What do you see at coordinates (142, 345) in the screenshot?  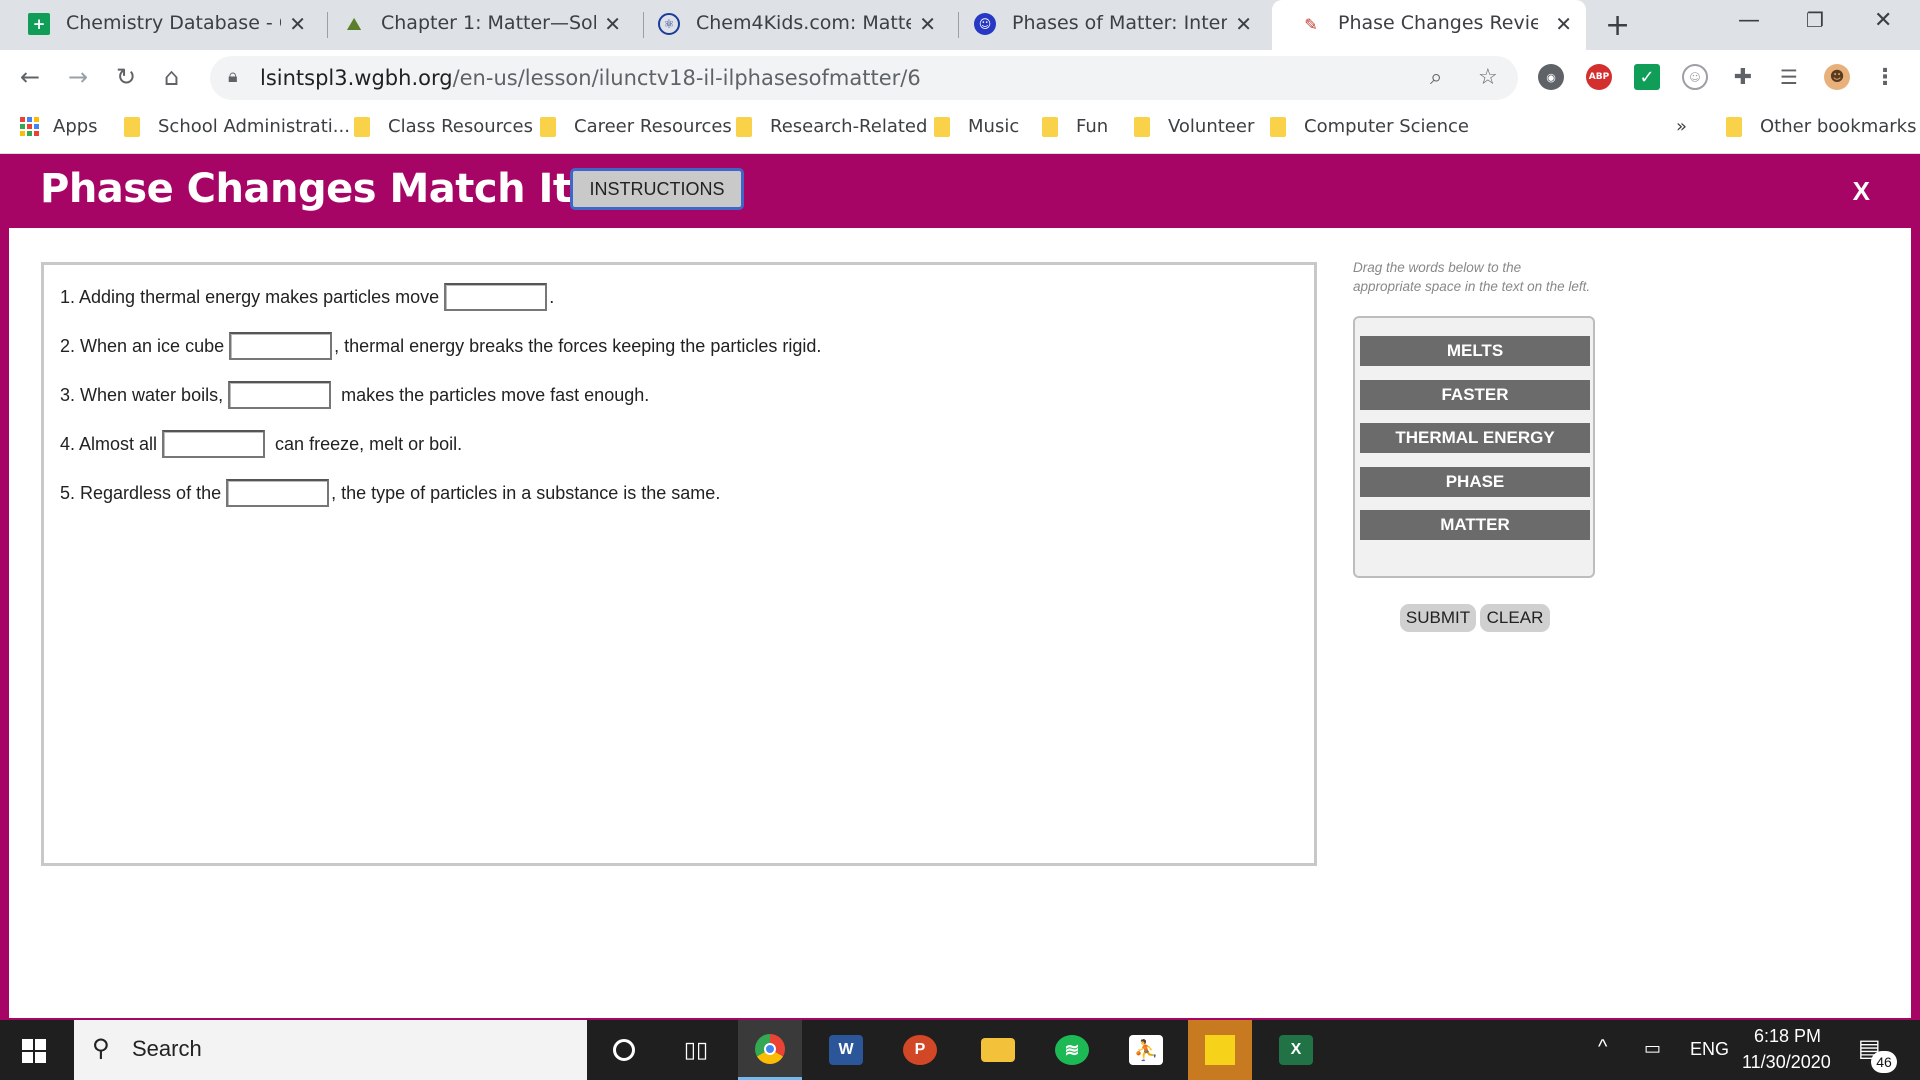 I see `question-text: 2. When an ice cube` at bounding box center [142, 345].